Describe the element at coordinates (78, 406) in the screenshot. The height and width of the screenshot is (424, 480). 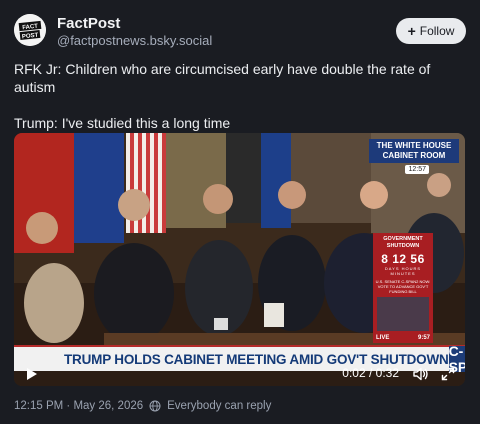
I see `post-timestamp: 12:15 PM · May 26, 2026` at that location.